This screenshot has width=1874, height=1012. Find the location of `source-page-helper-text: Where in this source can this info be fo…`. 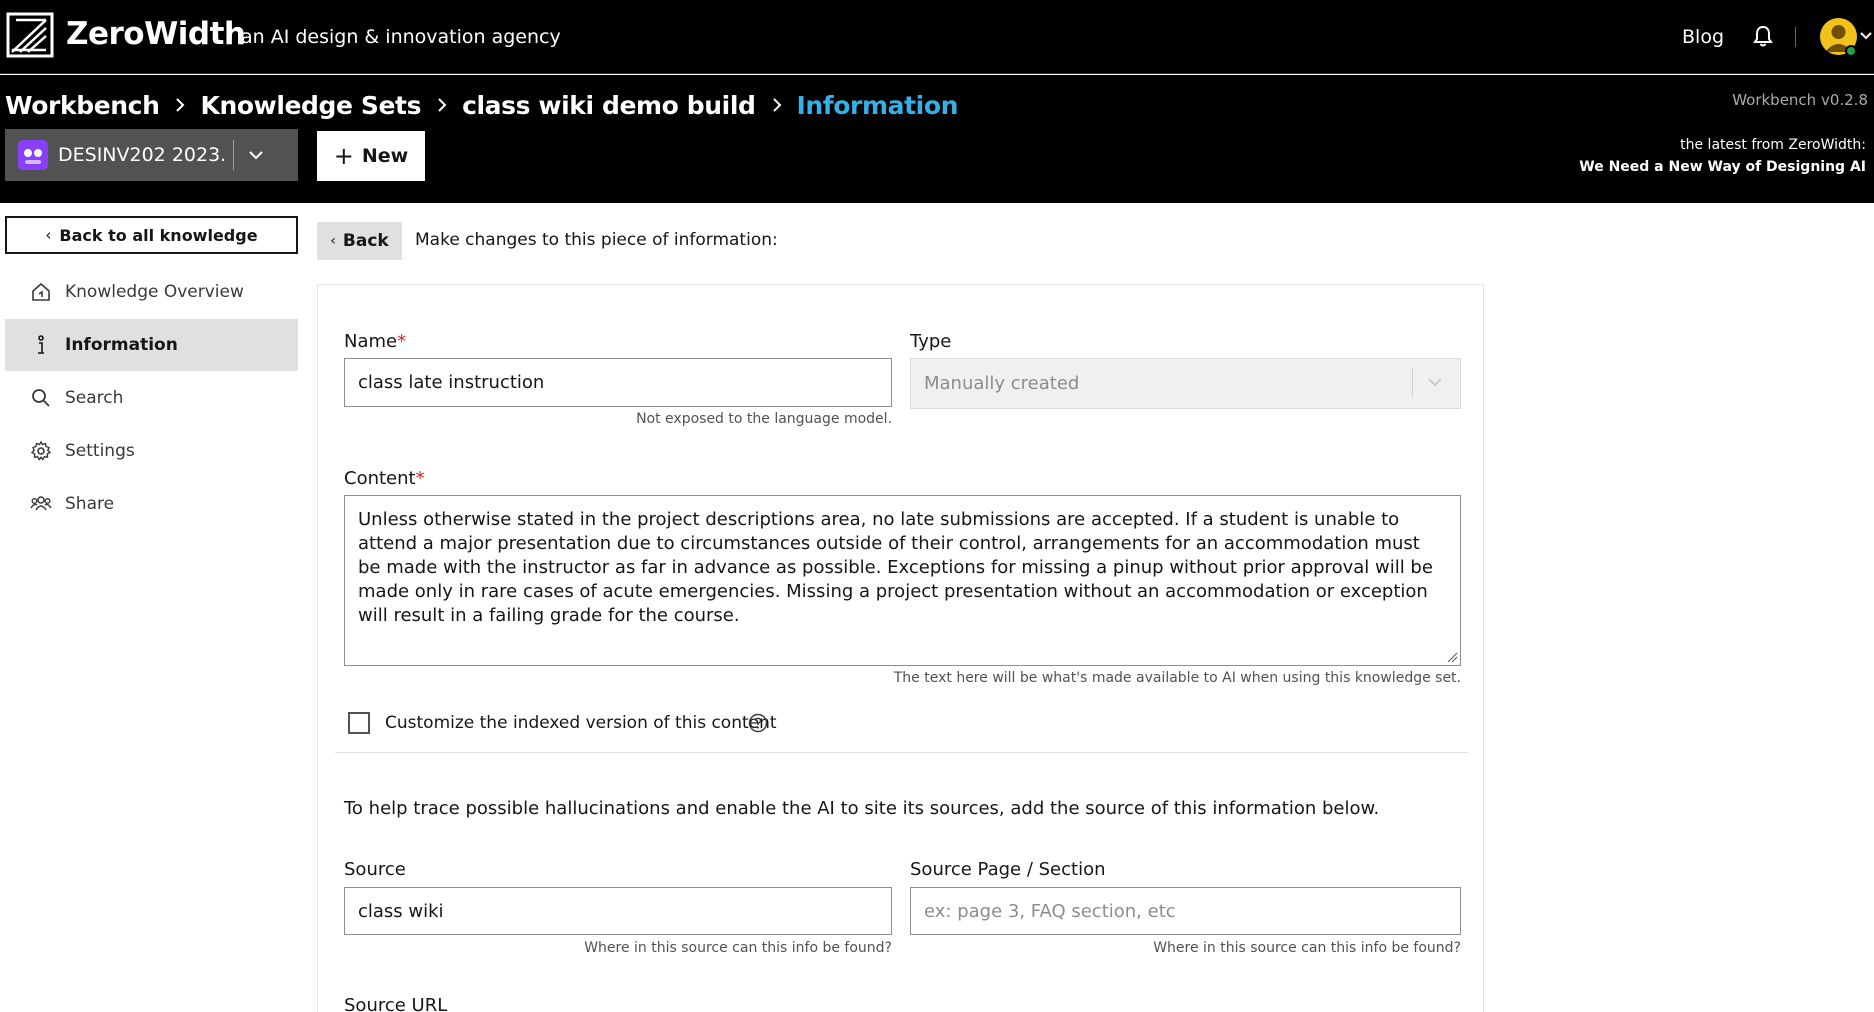

source-page-helper-text: Where in this source can this info be fo… is located at coordinates (1307, 948).